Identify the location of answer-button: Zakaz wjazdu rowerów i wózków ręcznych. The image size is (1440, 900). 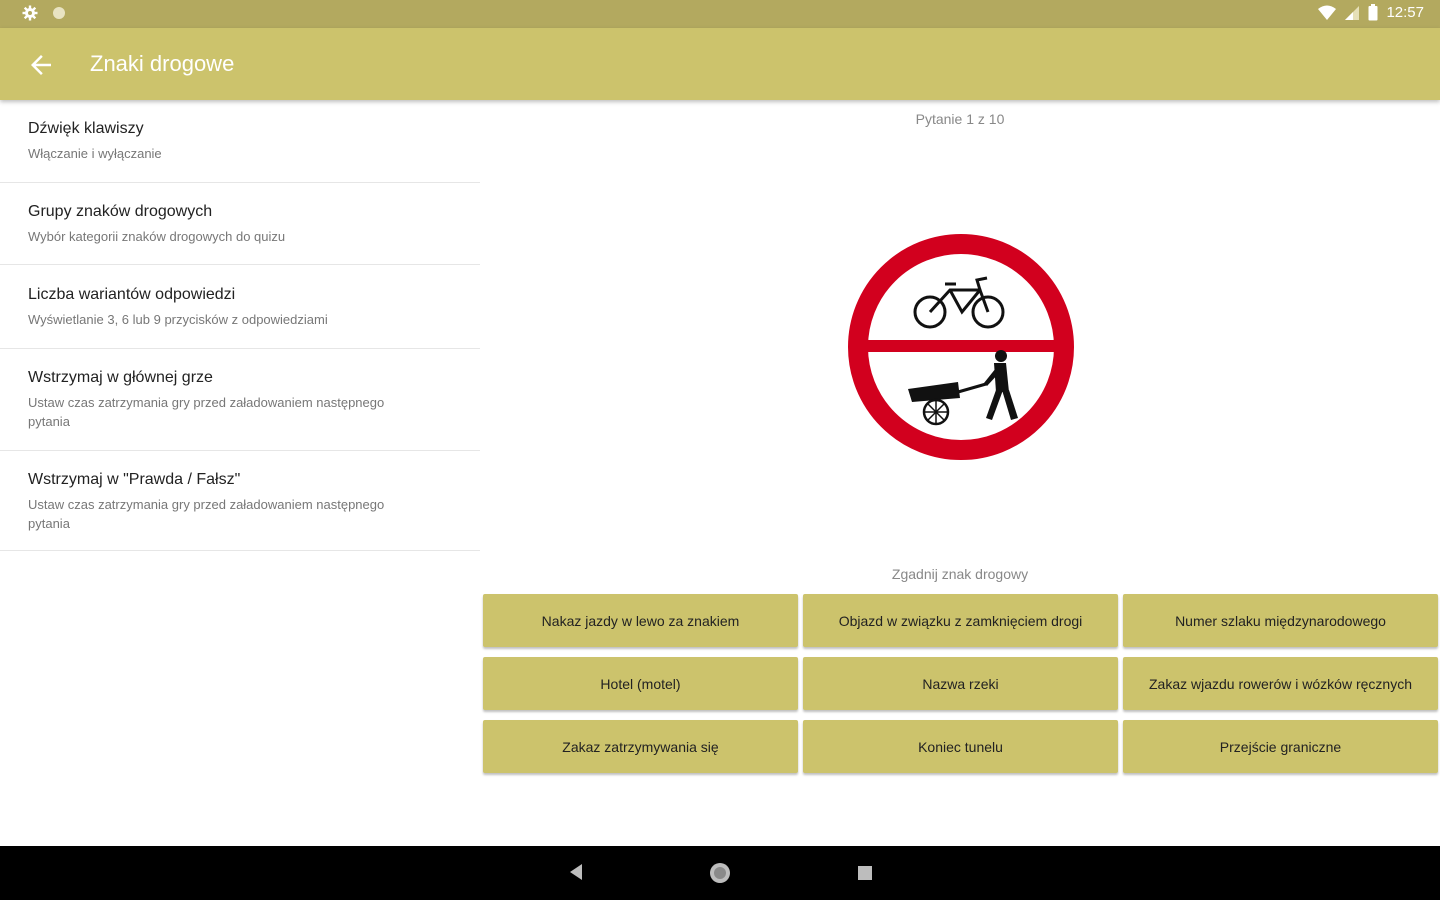
(1280, 683).